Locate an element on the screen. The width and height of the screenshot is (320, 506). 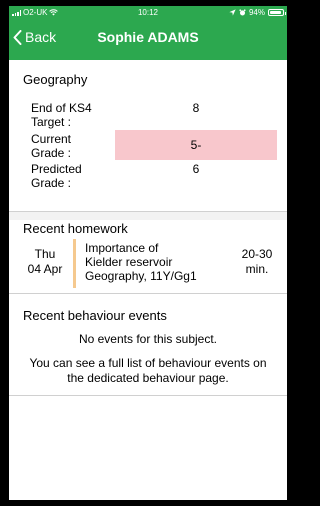
predicted-grade-label: Predicted Grade : is located at coordinates (70, 176).